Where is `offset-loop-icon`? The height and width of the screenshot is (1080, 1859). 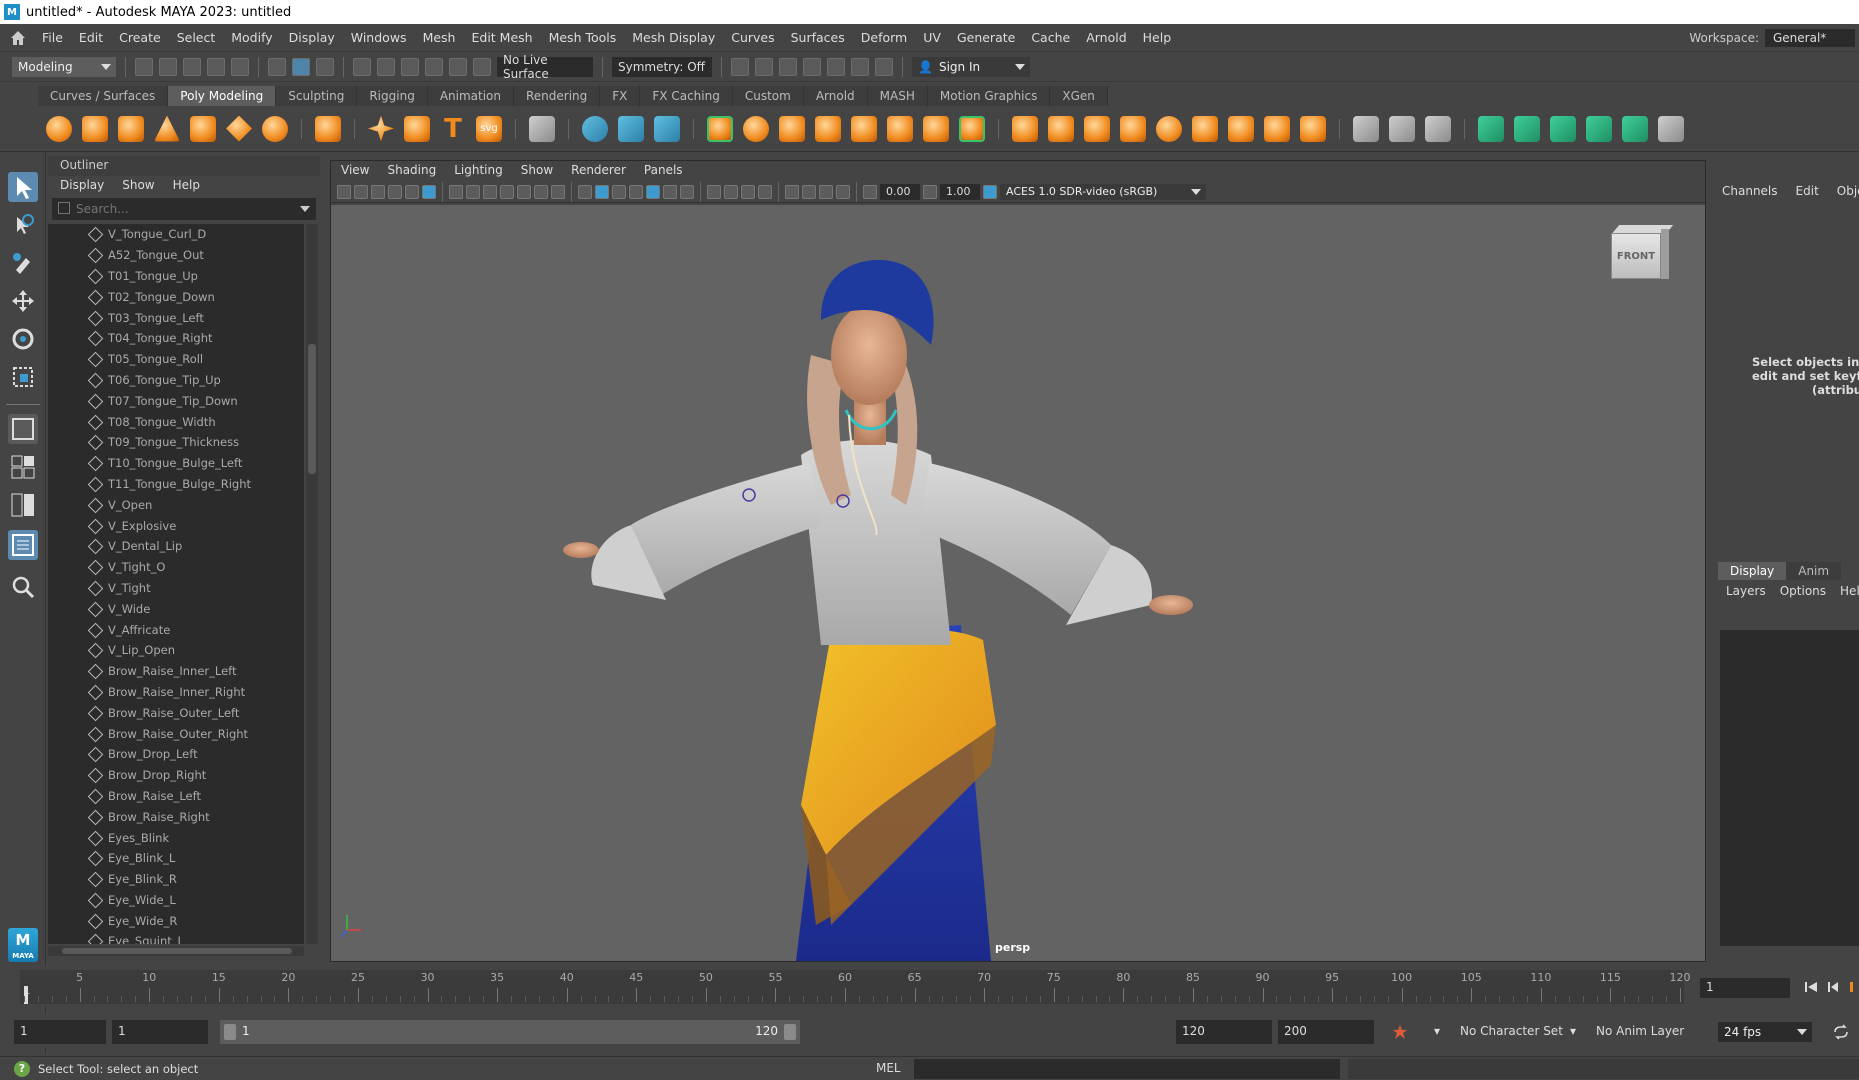 offset-loop-icon is located at coordinates (1241, 128).